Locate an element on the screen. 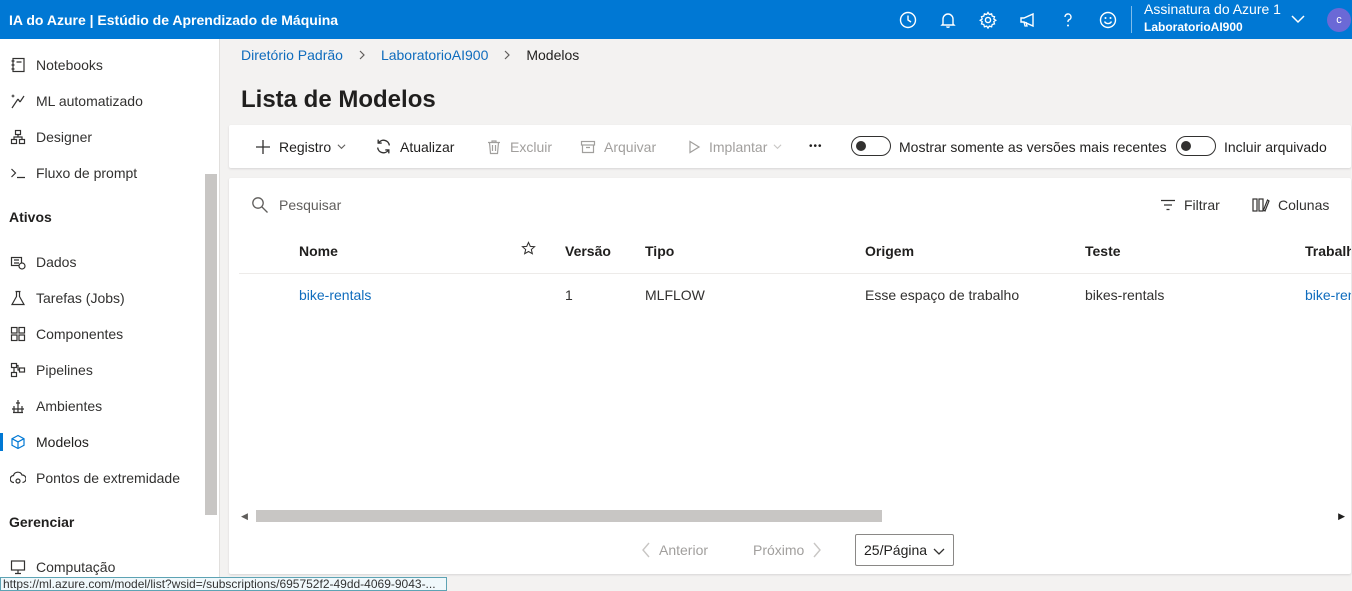 The height and width of the screenshot is (591, 1352). latest-versions-toggle is located at coordinates (871, 146).